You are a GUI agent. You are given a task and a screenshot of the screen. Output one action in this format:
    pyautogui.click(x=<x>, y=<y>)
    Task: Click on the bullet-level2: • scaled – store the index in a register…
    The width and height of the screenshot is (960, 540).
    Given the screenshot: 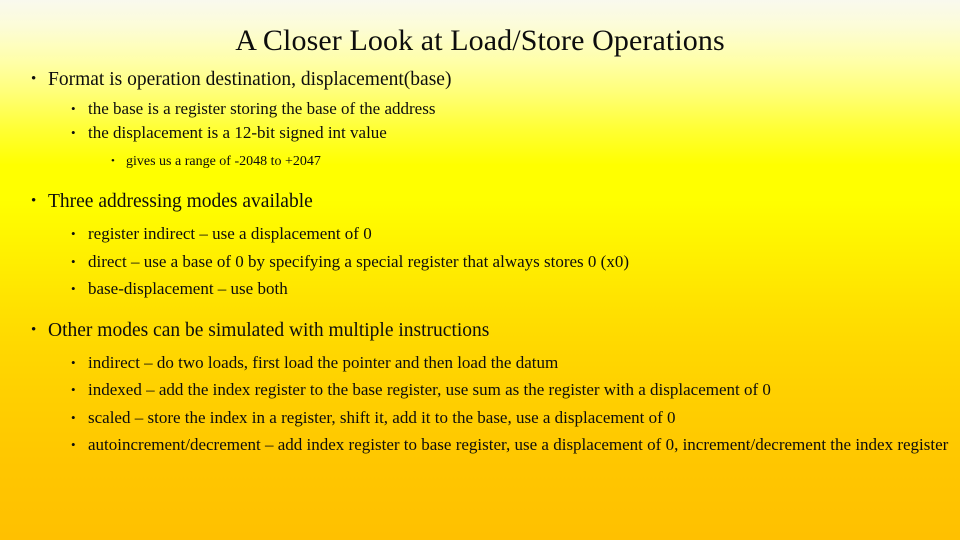 What is the action you would take?
    pyautogui.click(x=480, y=418)
    